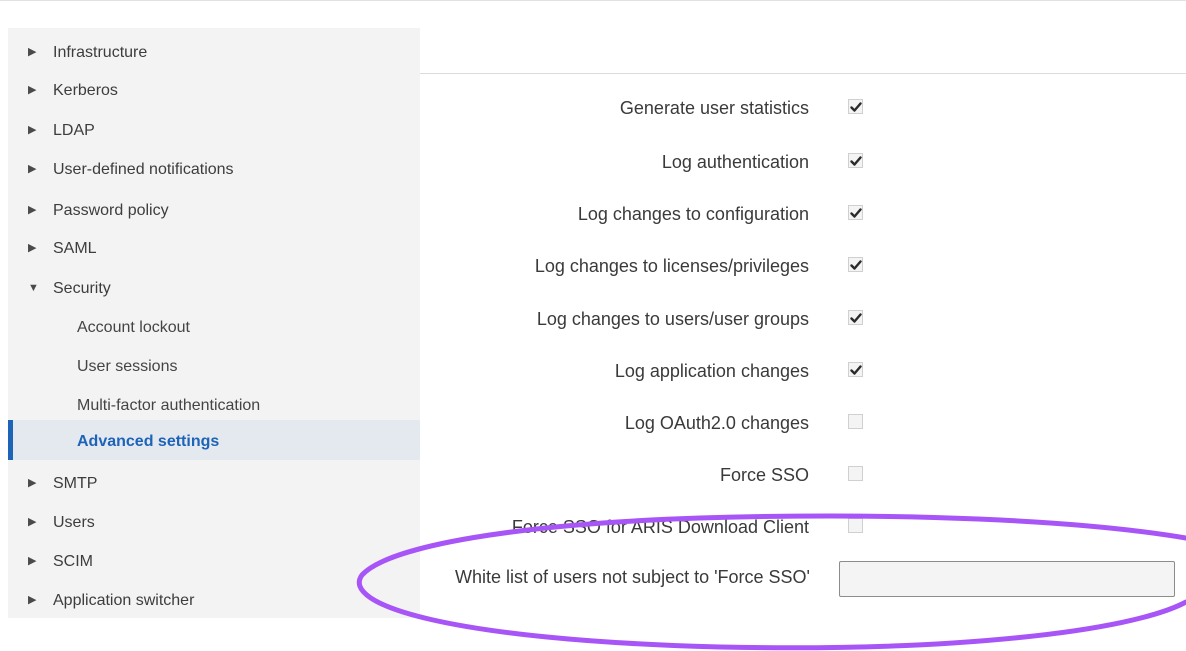 Image resolution: width=1186 pixels, height=651 pixels. I want to click on sidebar-item-label: User-defined notifications, so click(143, 169).